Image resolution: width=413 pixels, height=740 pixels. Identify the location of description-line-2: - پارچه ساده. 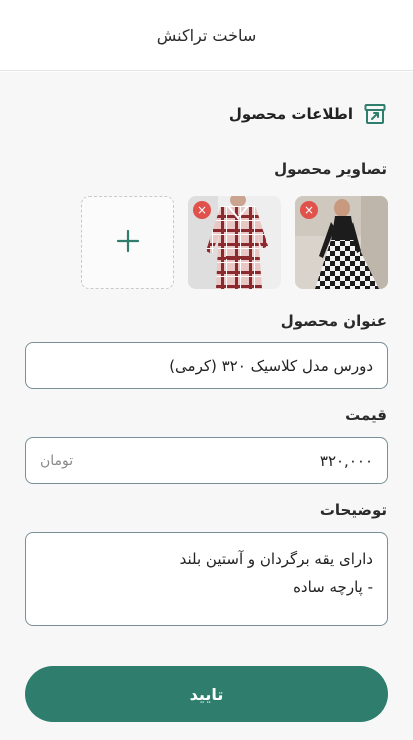
(333, 587).